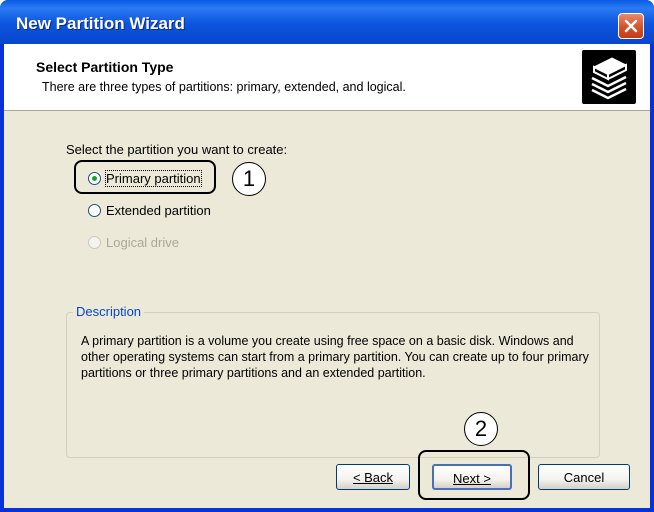 The height and width of the screenshot is (512, 654). I want to click on next-button: Next >, so click(472, 477).